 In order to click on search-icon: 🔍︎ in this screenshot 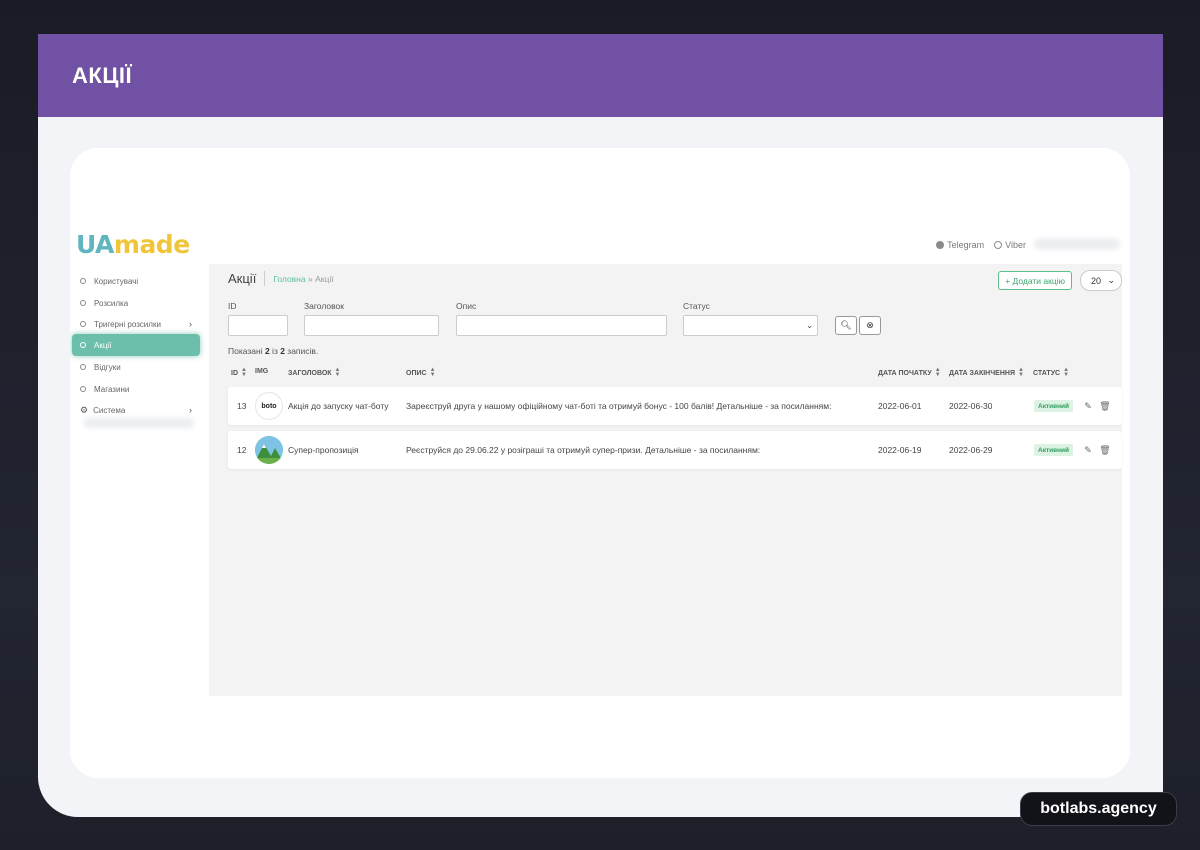, I will do `click(846, 325)`.